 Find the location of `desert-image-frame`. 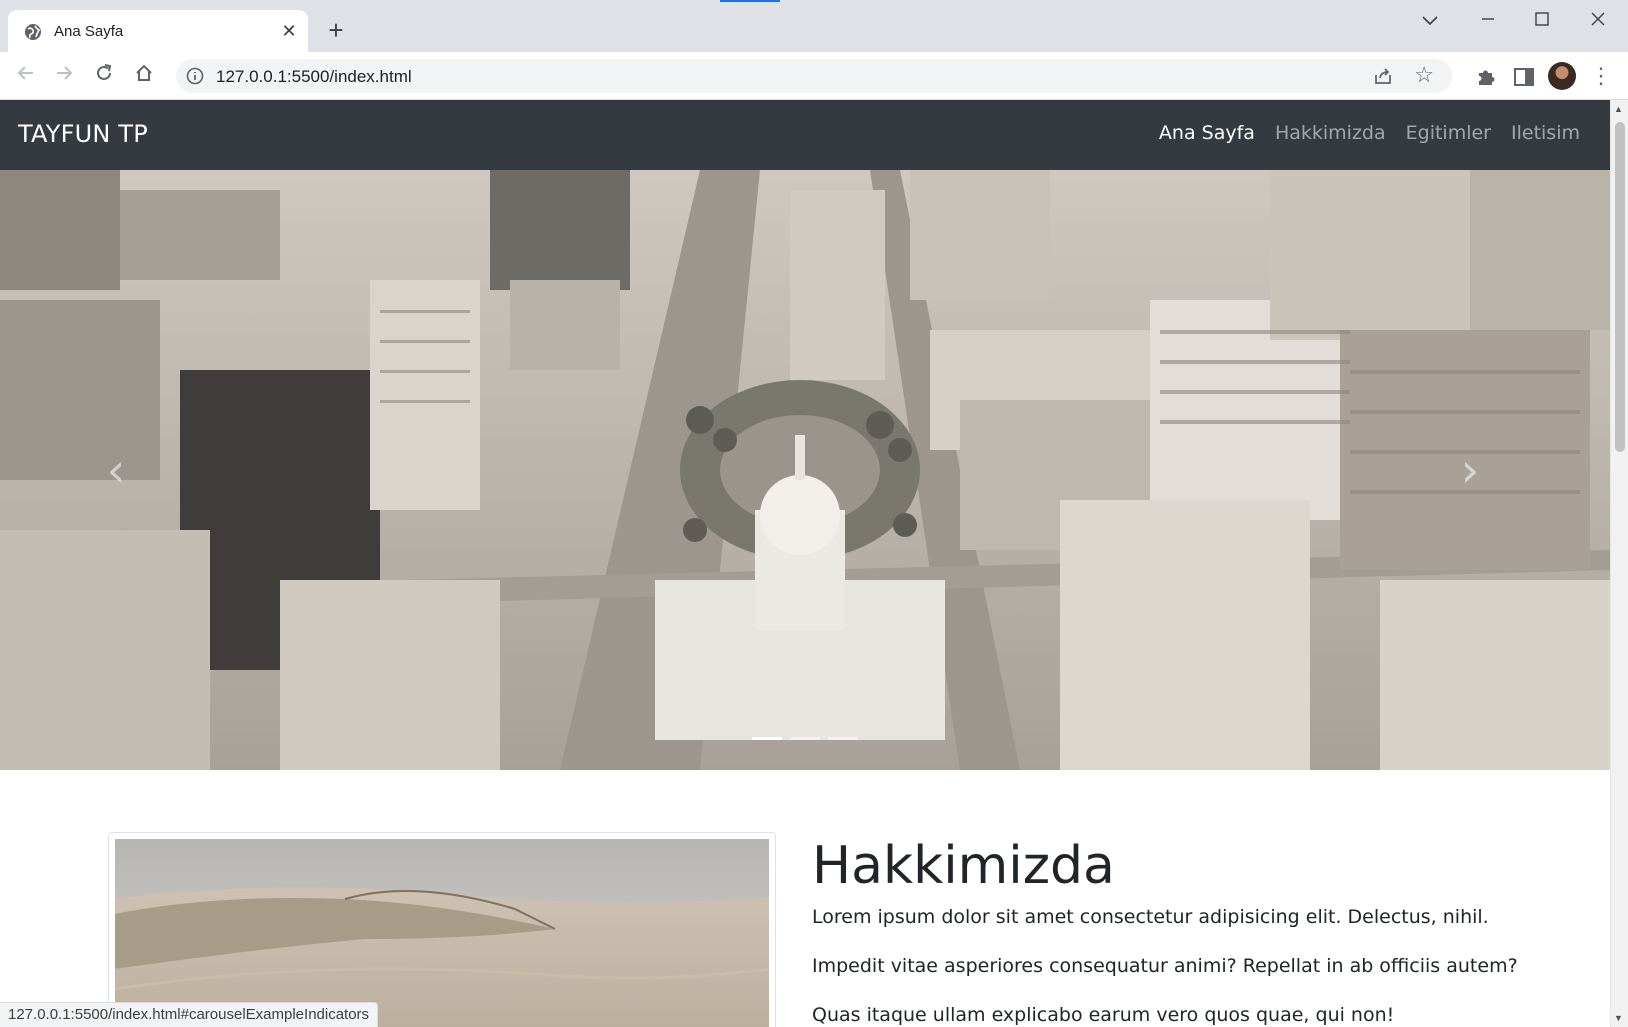

desert-image-frame is located at coordinates (442, 929).